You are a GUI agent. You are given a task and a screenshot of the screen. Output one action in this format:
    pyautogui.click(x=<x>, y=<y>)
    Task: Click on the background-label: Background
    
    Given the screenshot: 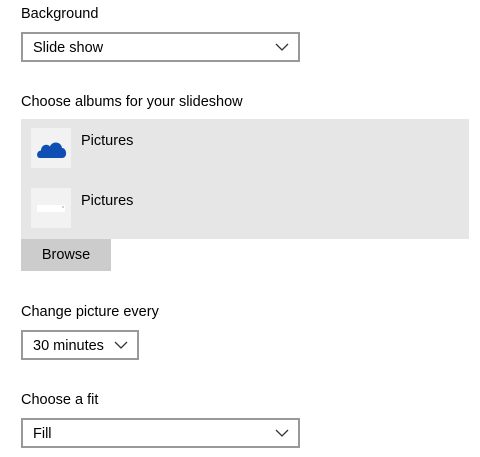 What is the action you would take?
    pyautogui.click(x=60, y=14)
    